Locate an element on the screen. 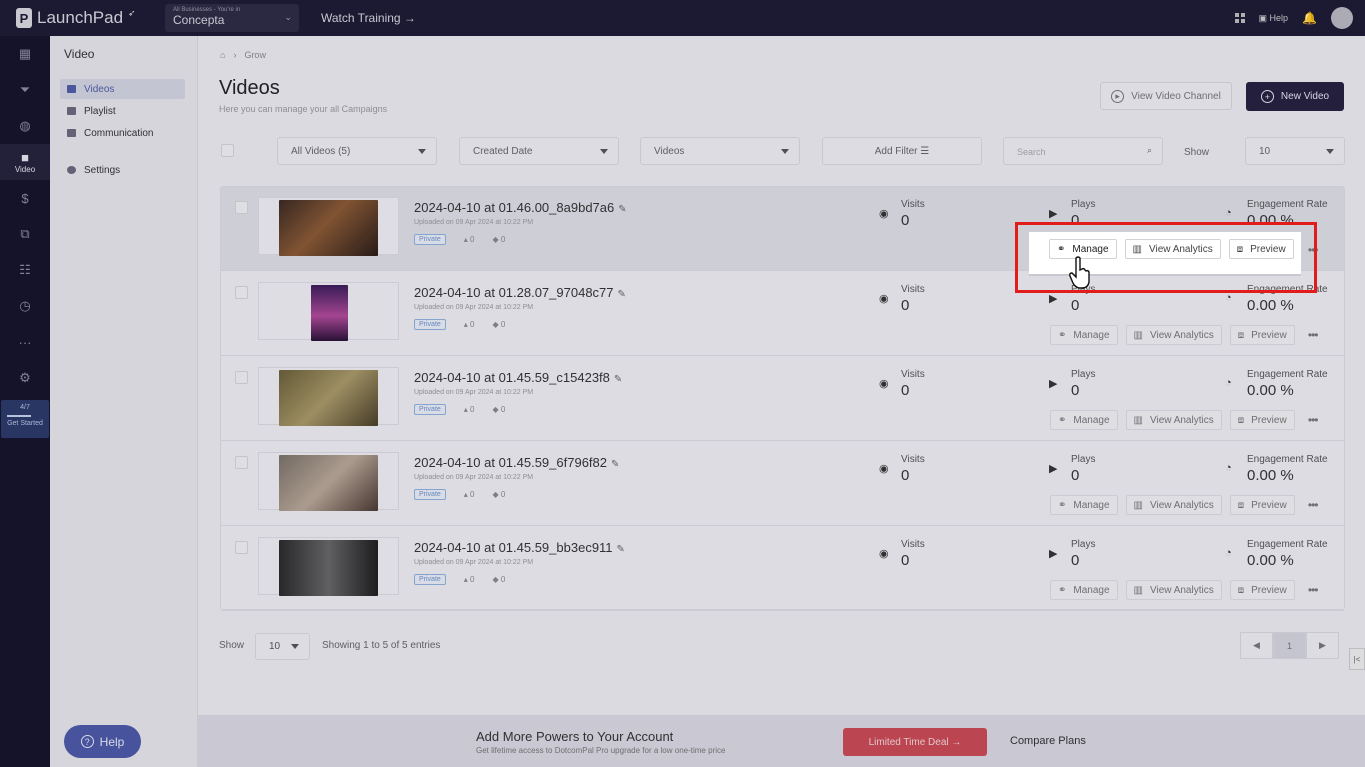 This screenshot has height=767, width=1365. users-icon: ☷ is located at coordinates (25, 270).